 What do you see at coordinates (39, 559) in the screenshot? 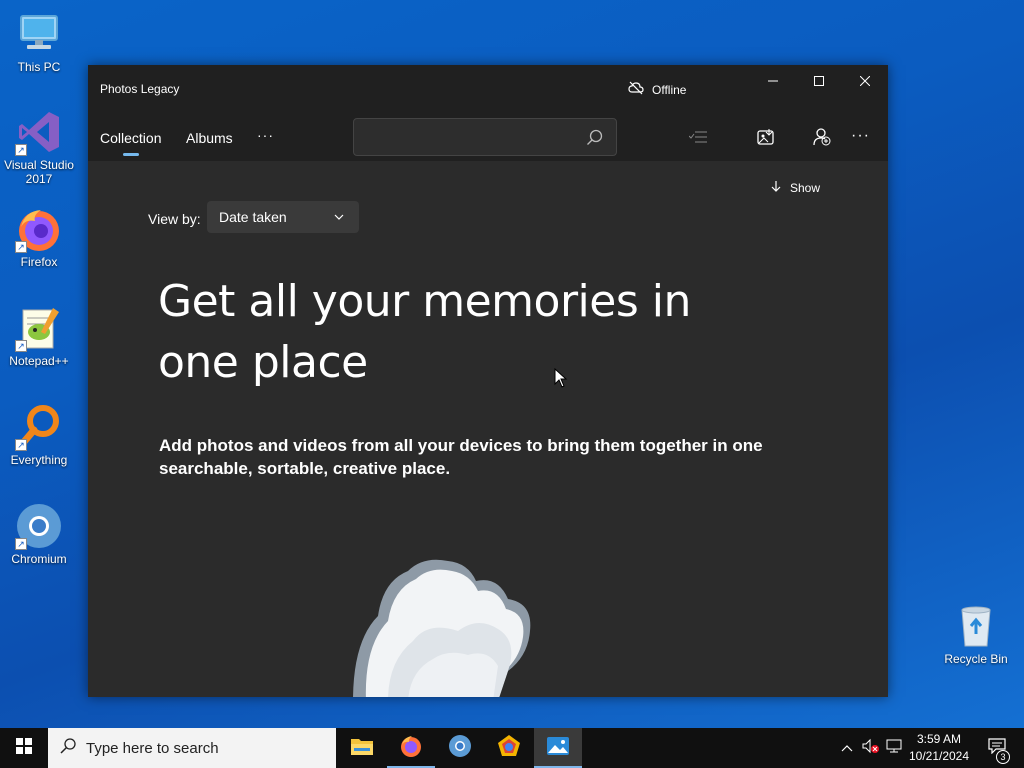
I see `desktop-icon-label: Chromium` at bounding box center [39, 559].